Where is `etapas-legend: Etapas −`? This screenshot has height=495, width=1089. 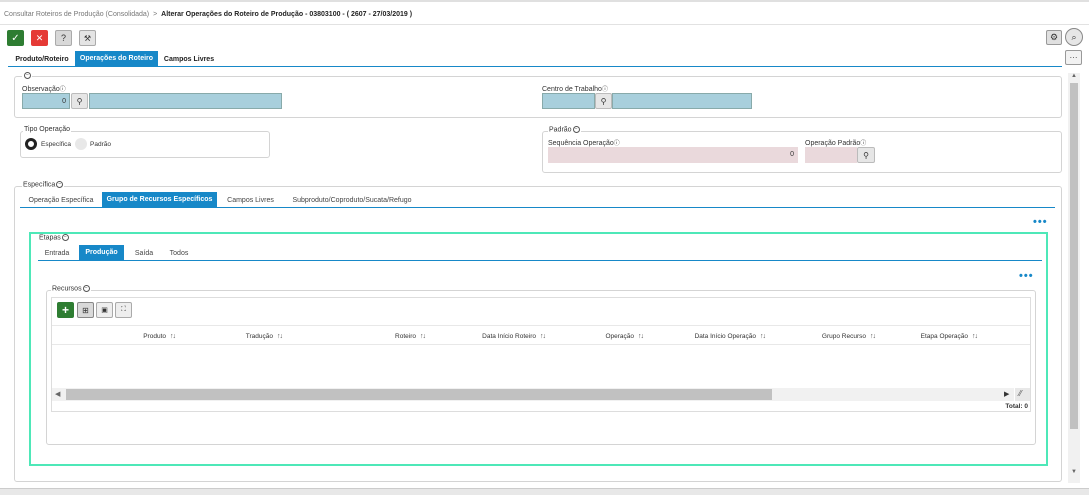 etapas-legend: Etapas − is located at coordinates (54, 238).